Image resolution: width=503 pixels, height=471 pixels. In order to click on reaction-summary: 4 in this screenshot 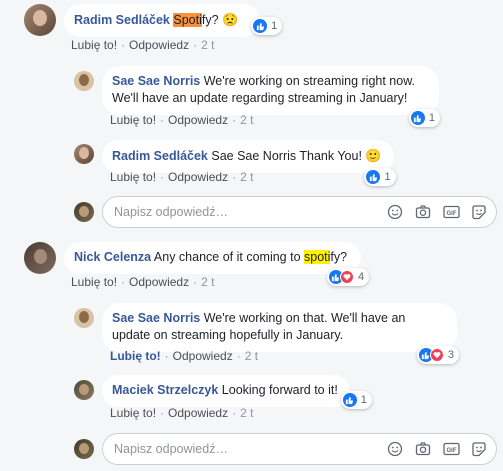, I will do `click(348, 277)`.